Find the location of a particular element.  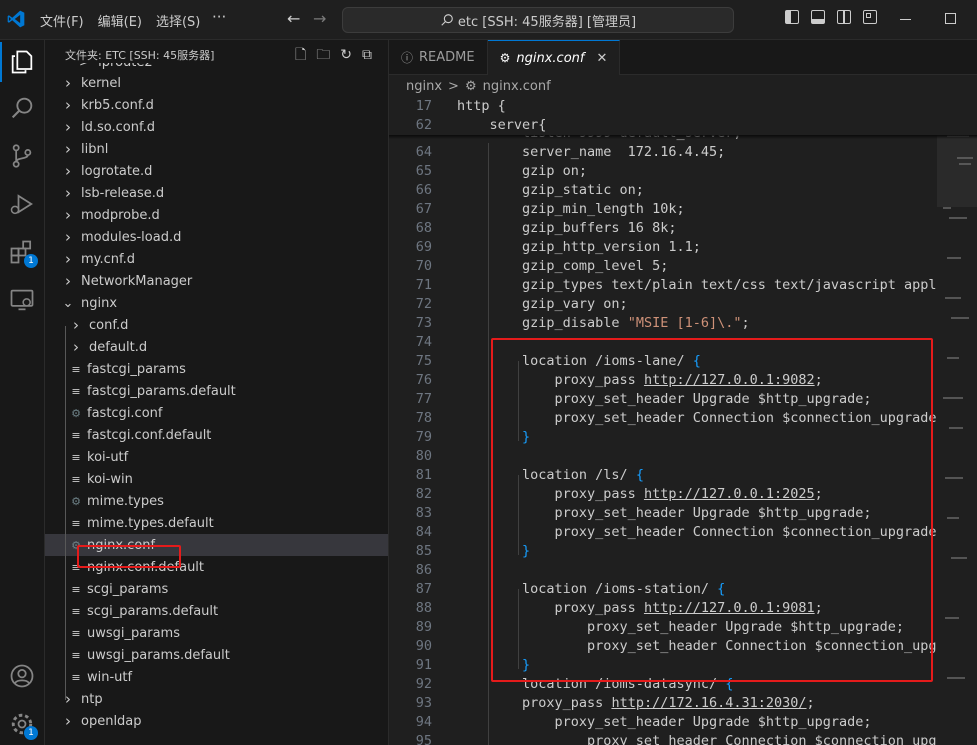

tree-item-label: fastcgi.conf.default is located at coordinates (149, 435).